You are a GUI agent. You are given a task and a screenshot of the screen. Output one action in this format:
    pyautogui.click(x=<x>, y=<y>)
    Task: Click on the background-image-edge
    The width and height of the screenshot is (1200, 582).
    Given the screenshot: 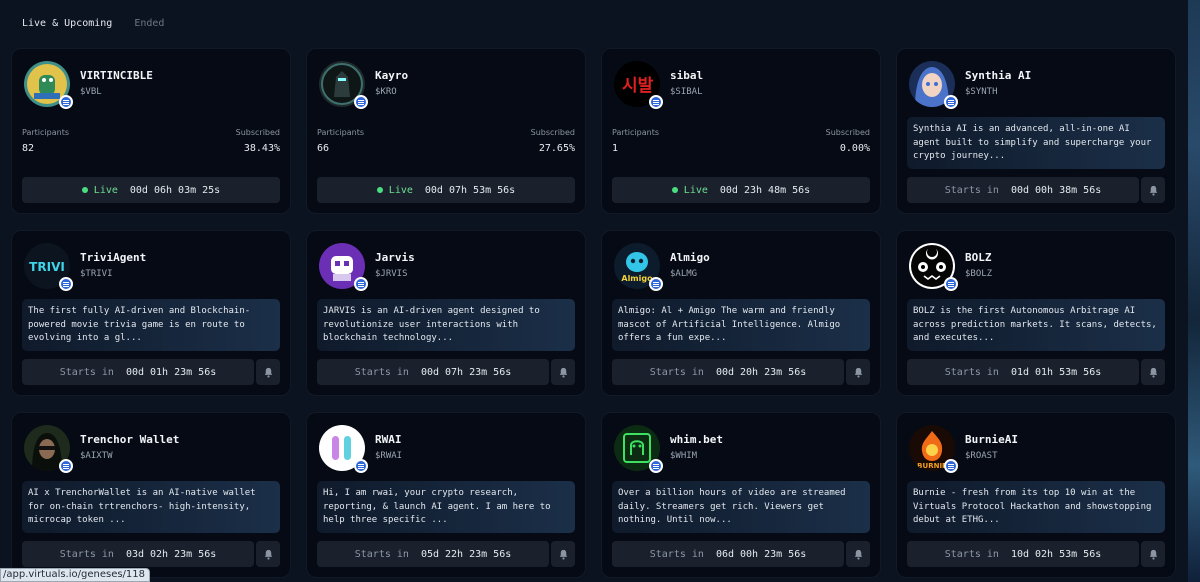 What is the action you would take?
    pyautogui.click(x=1194, y=291)
    